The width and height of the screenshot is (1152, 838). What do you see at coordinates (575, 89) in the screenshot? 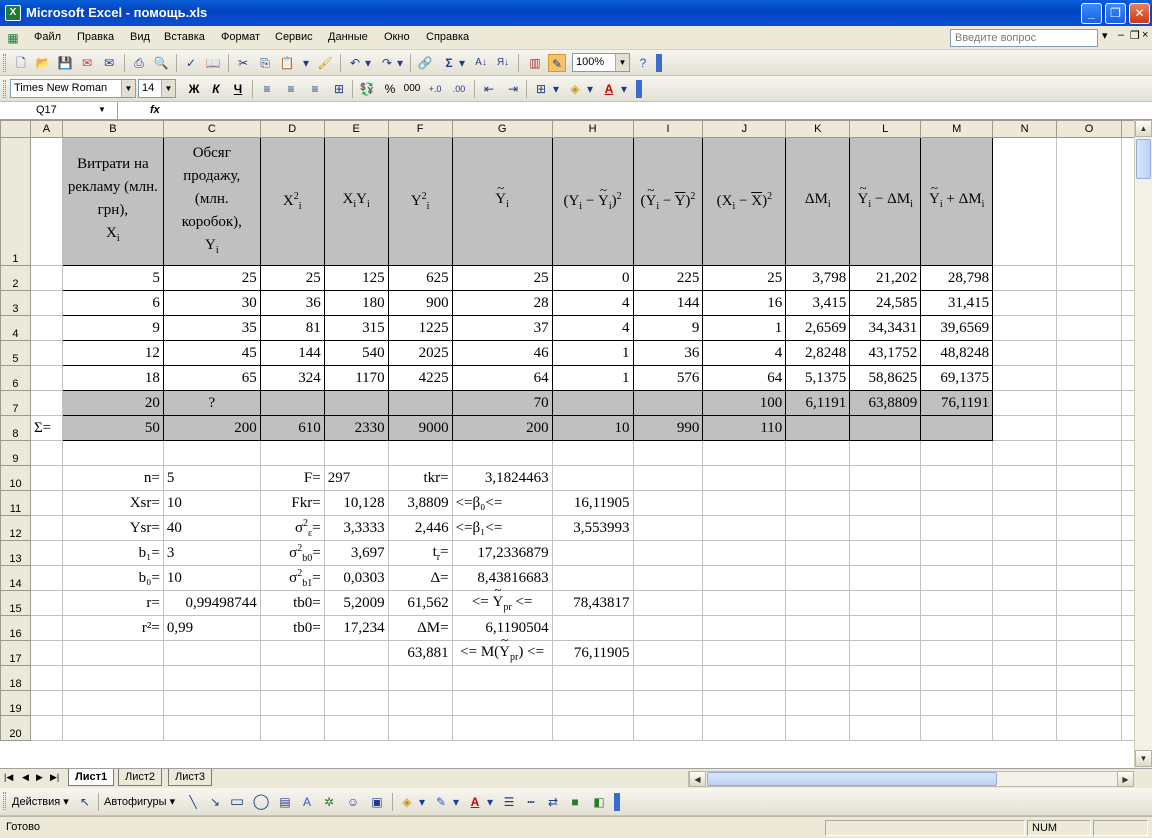
I see `fill-color-icon: ◈` at bounding box center [575, 89].